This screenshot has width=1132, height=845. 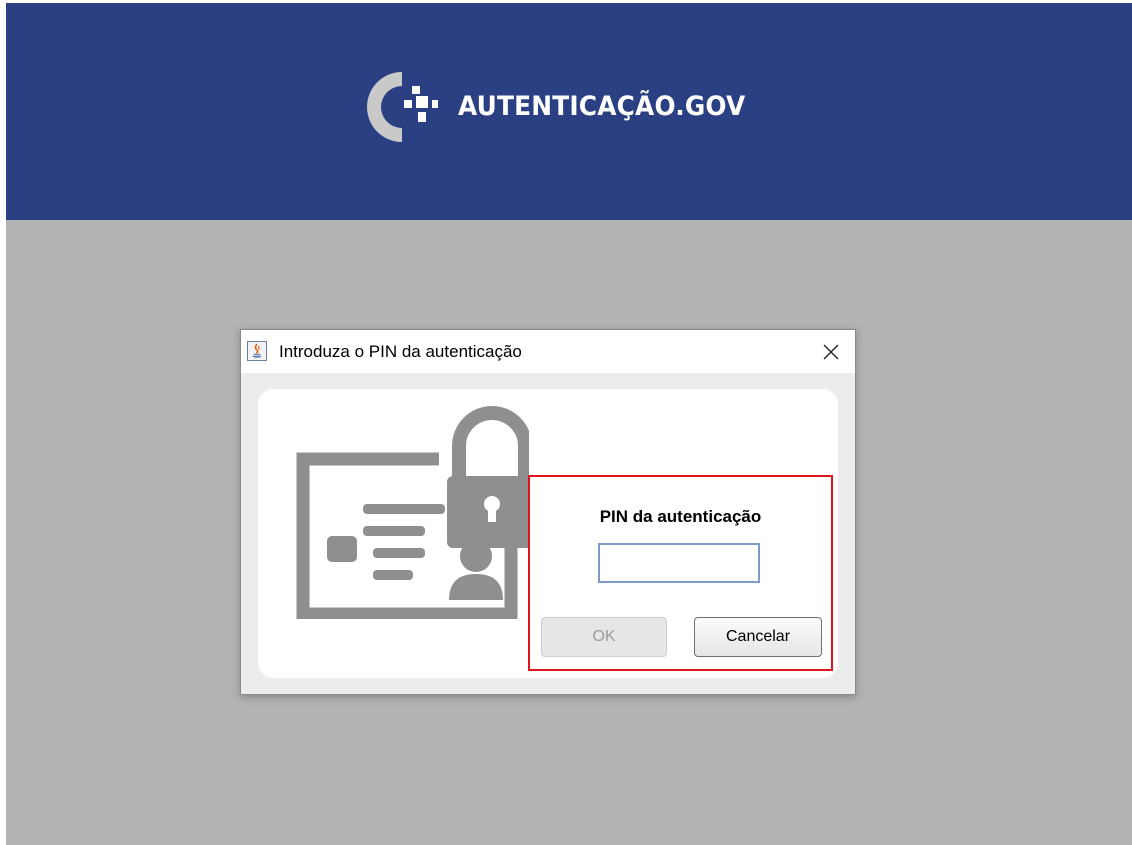 I want to click on autenticacao-gov-logo-icon, so click(x=398, y=106).